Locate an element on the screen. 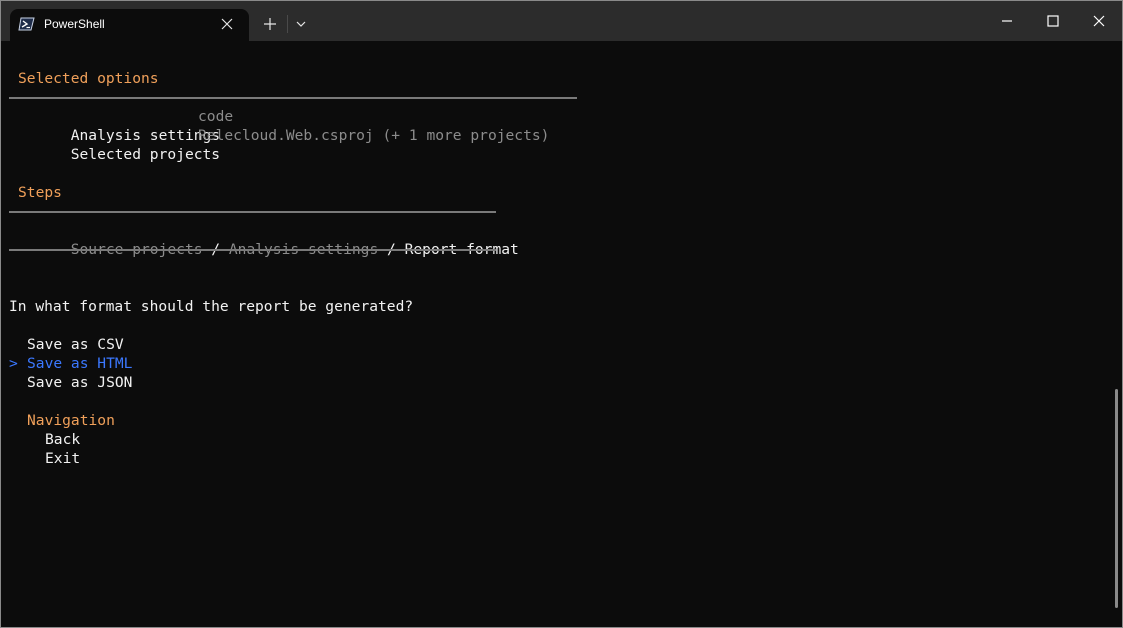 The image size is (1123, 628). close-icon is located at coordinates (227, 24).